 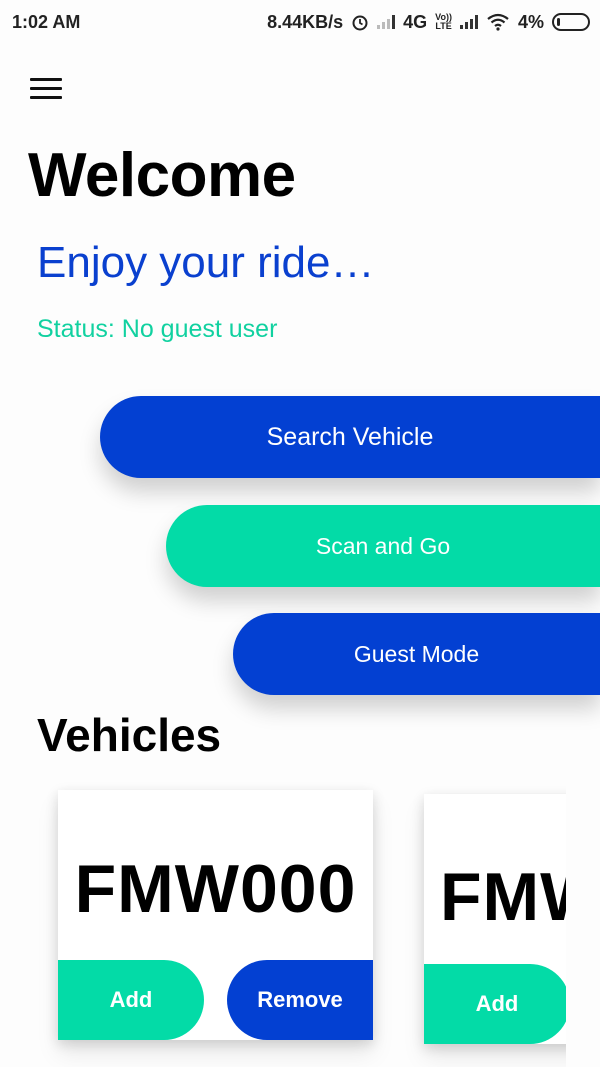 What do you see at coordinates (46, 90) in the screenshot?
I see `menu-icon` at bounding box center [46, 90].